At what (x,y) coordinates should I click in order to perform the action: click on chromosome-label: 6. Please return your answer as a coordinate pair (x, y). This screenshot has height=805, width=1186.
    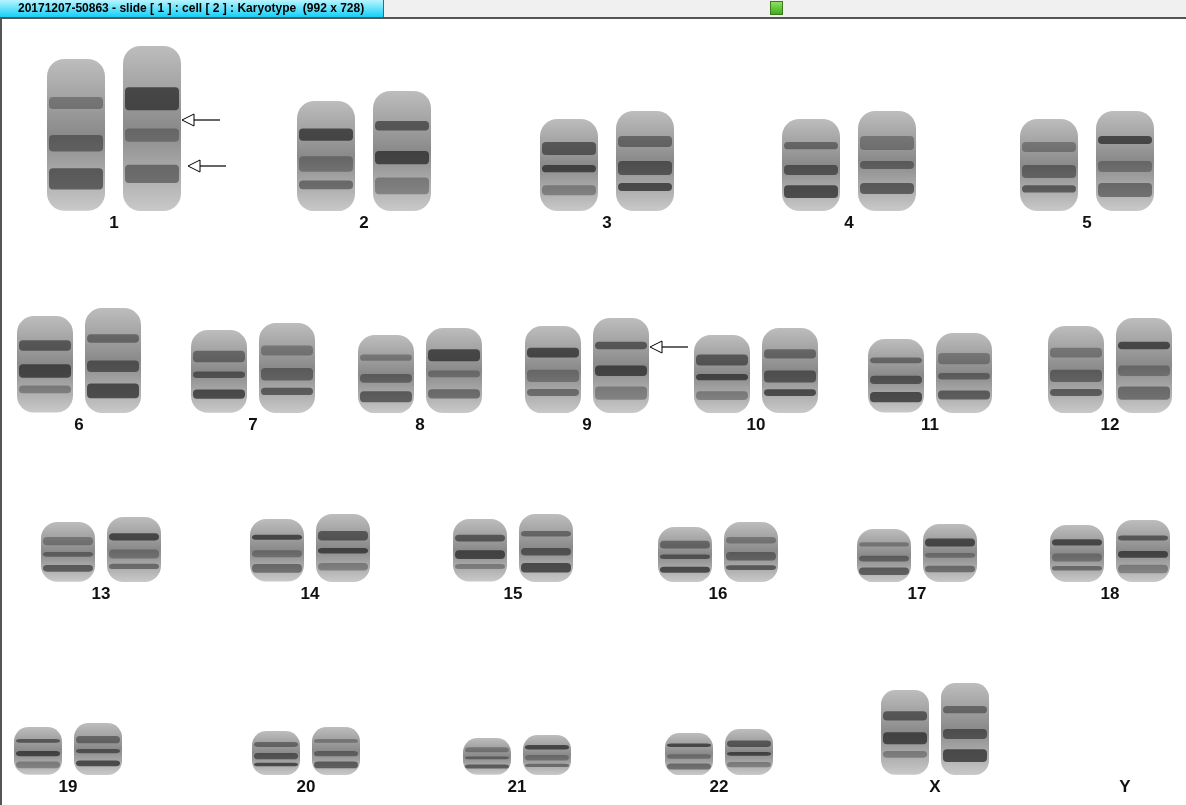
    Looking at the image, I should click on (79, 425).